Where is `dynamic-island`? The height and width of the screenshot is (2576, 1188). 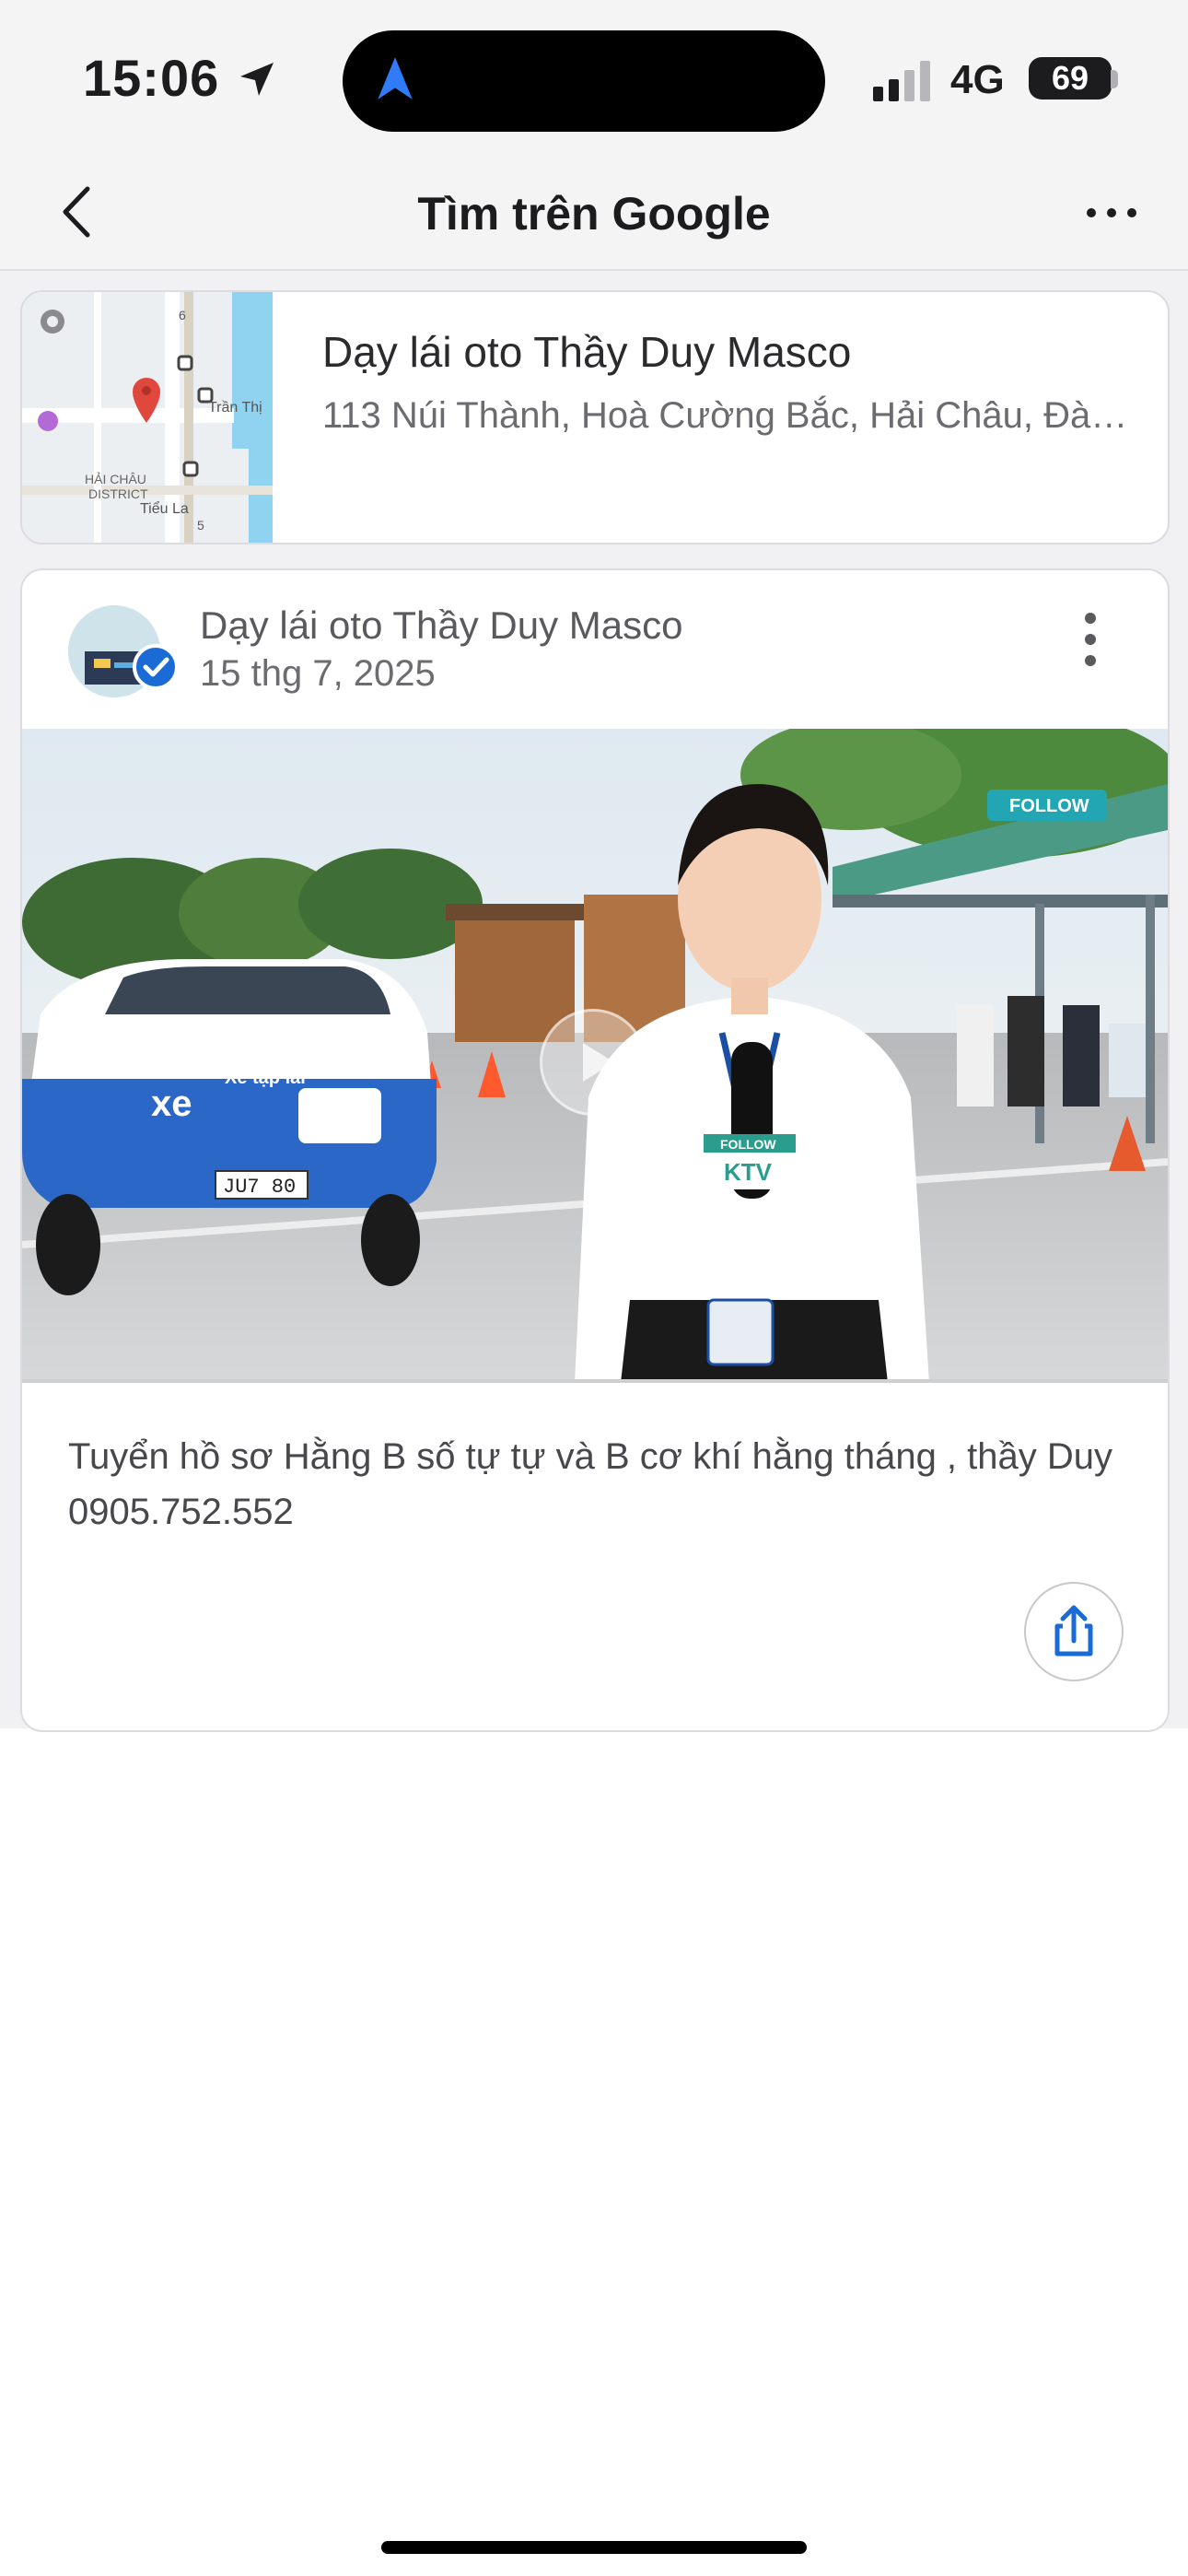
dynamic-island is located at coordinates (584, 81).